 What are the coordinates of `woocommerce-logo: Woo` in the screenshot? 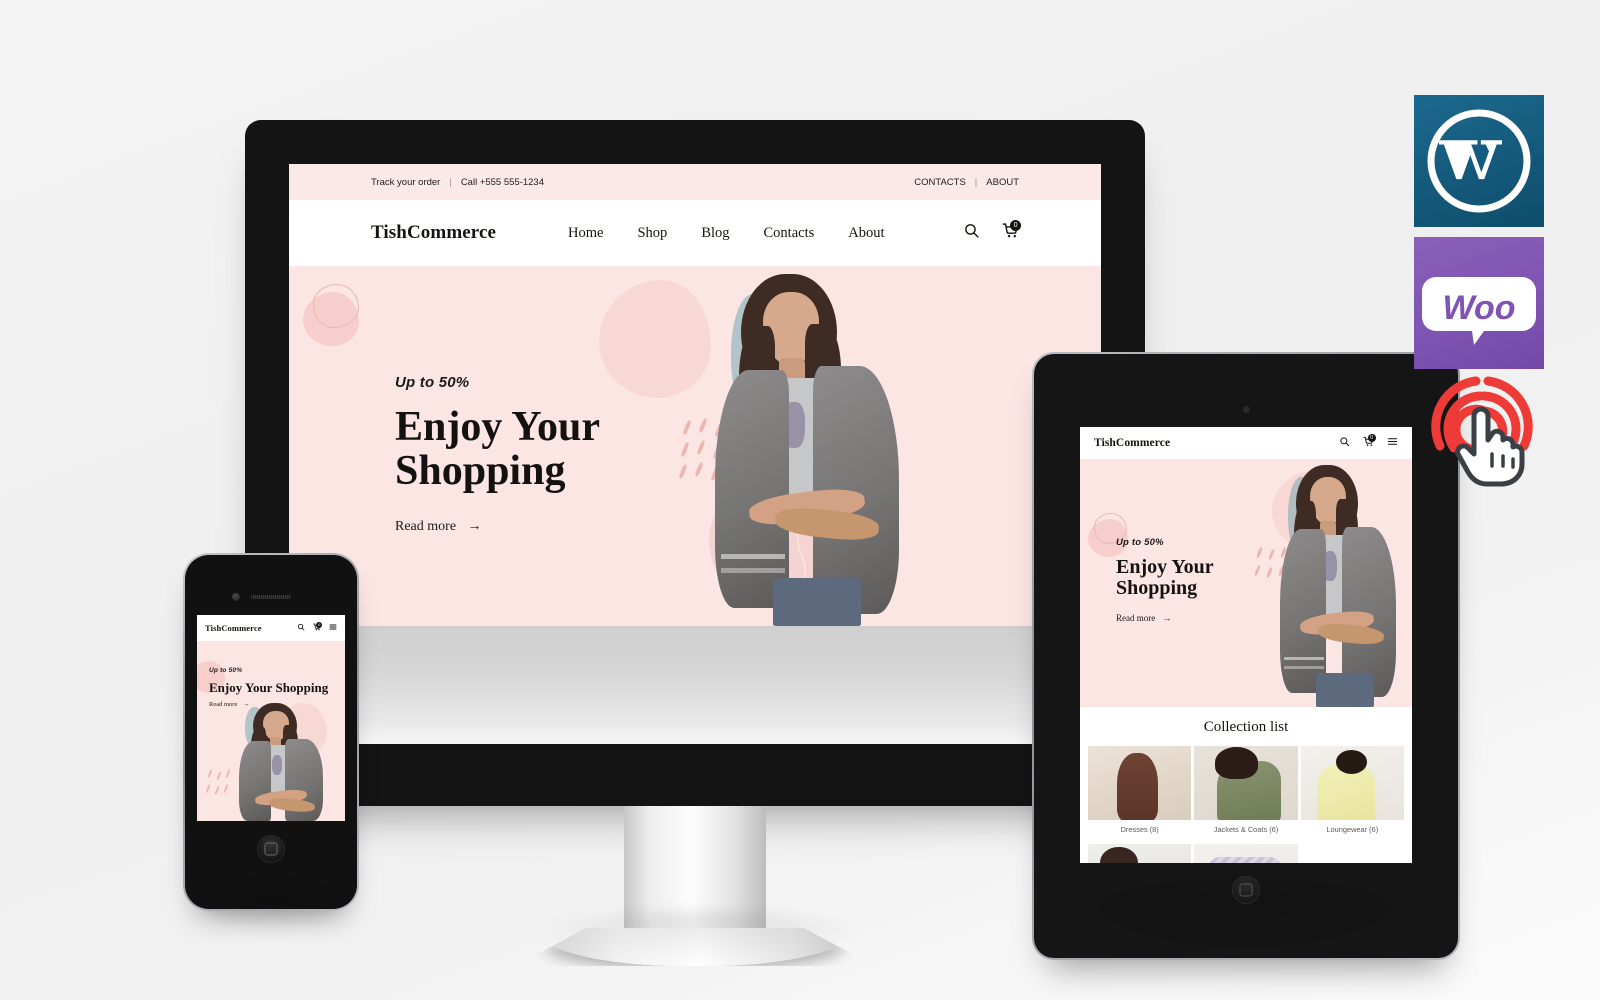 It's located at (1479, 303).